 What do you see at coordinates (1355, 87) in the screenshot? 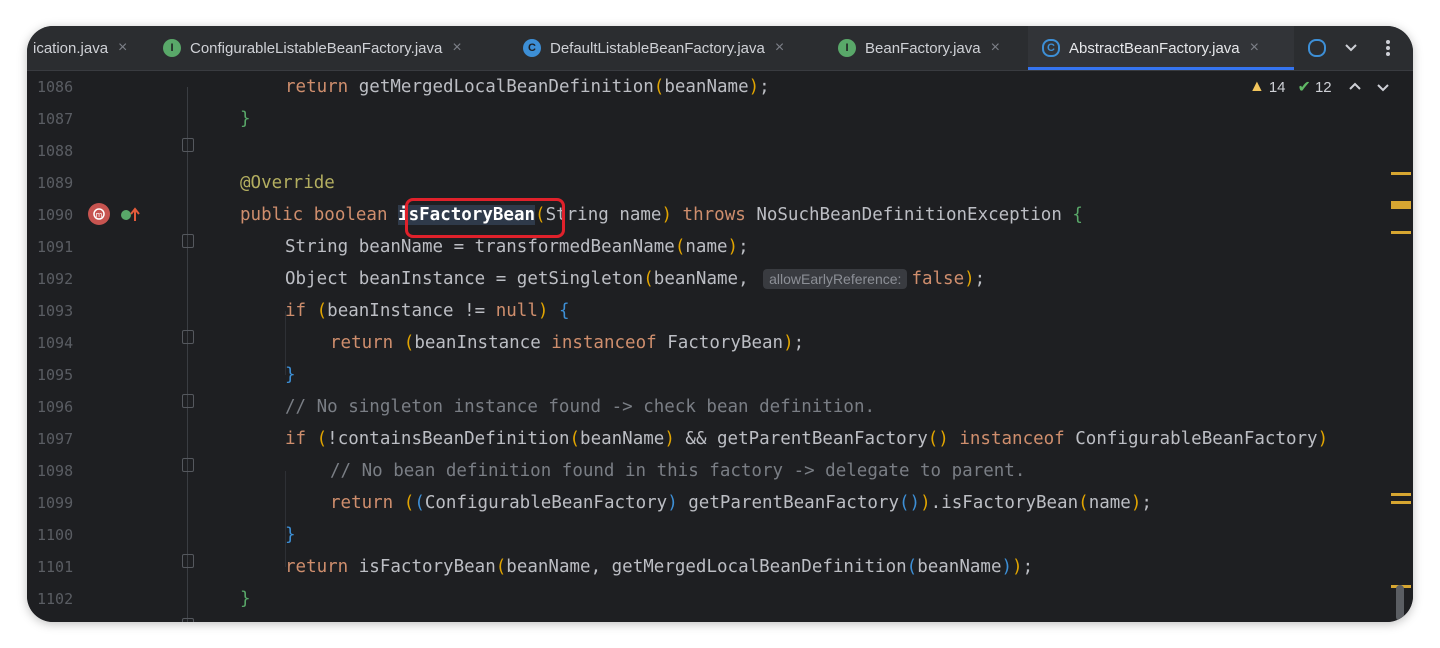
I see `previous-highlight-icon` at bounding box center [1355, 87].